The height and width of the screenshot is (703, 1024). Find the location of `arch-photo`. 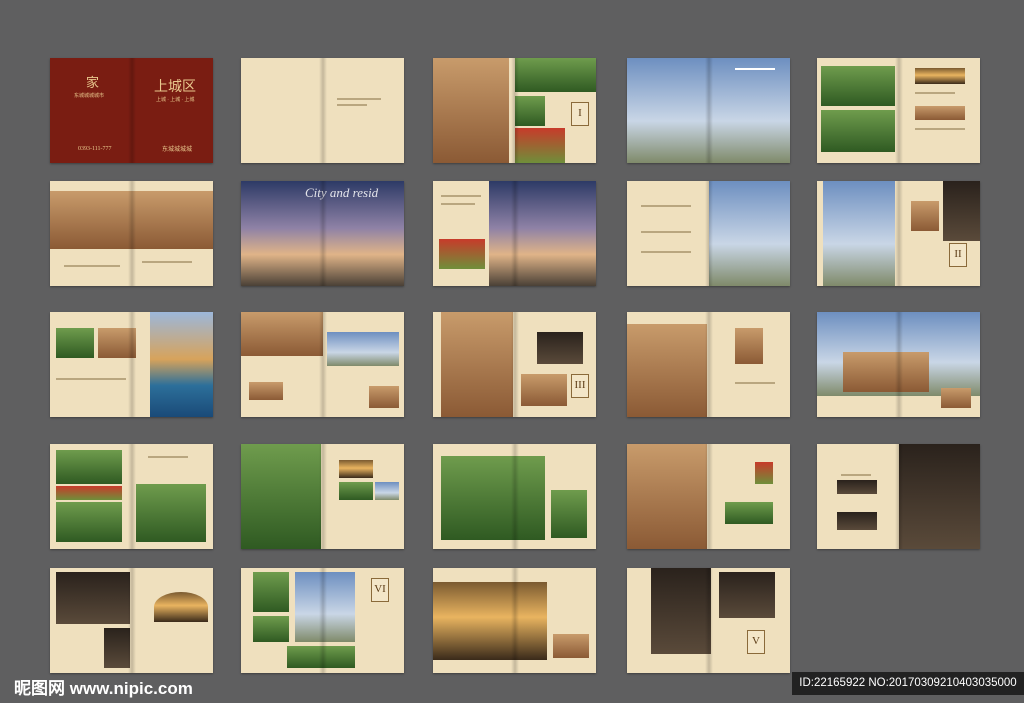

arch-photo is located at coordinates (477, 364).